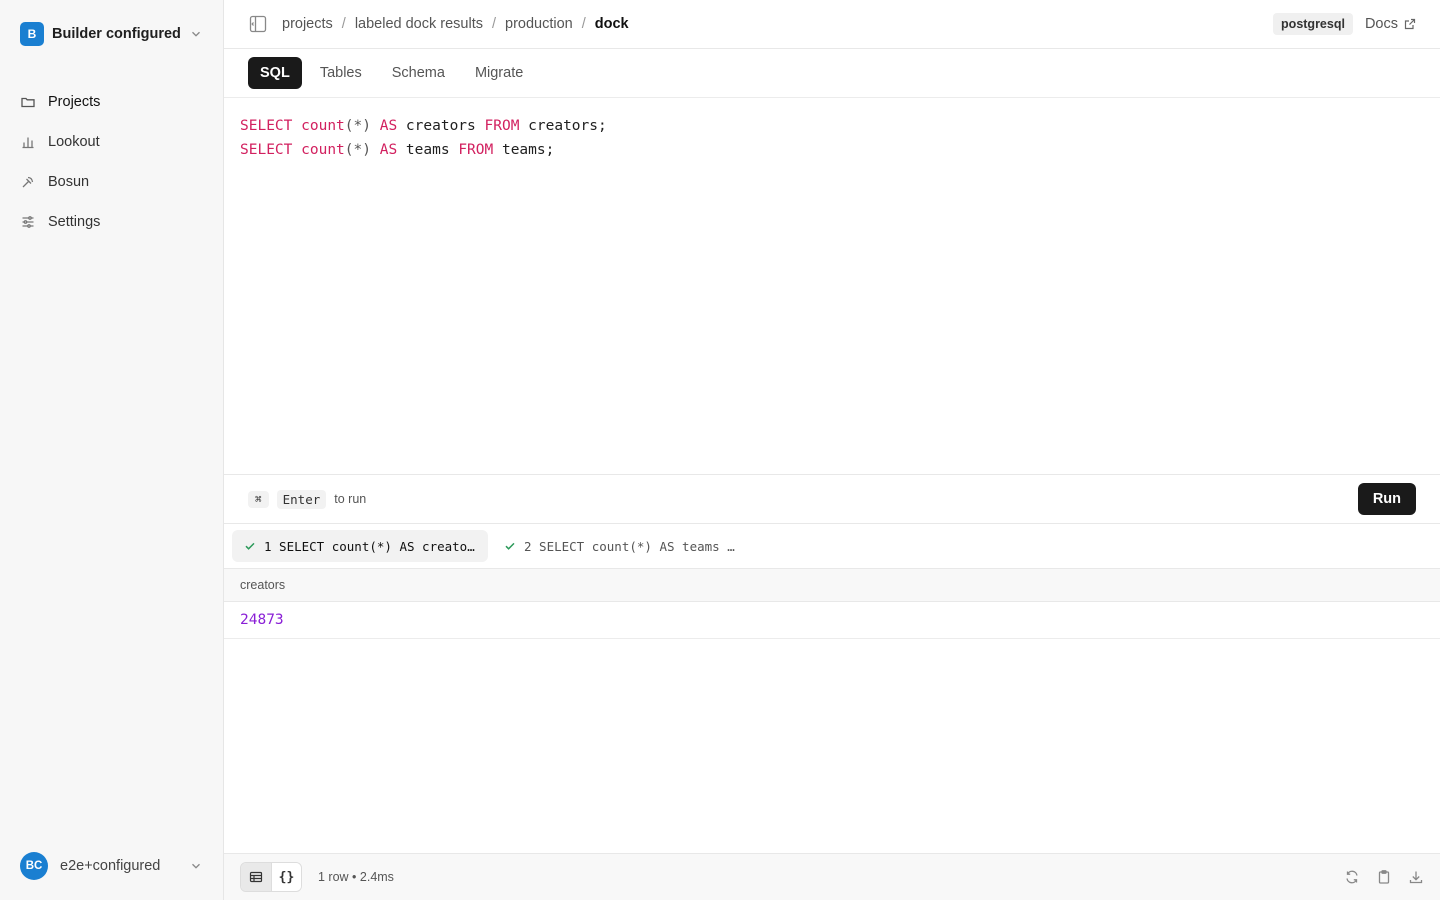 This screenshot has height=900, width=1440. I want to click on database-tabs: SQL Tables Schema Migrate, so click(832, 73).